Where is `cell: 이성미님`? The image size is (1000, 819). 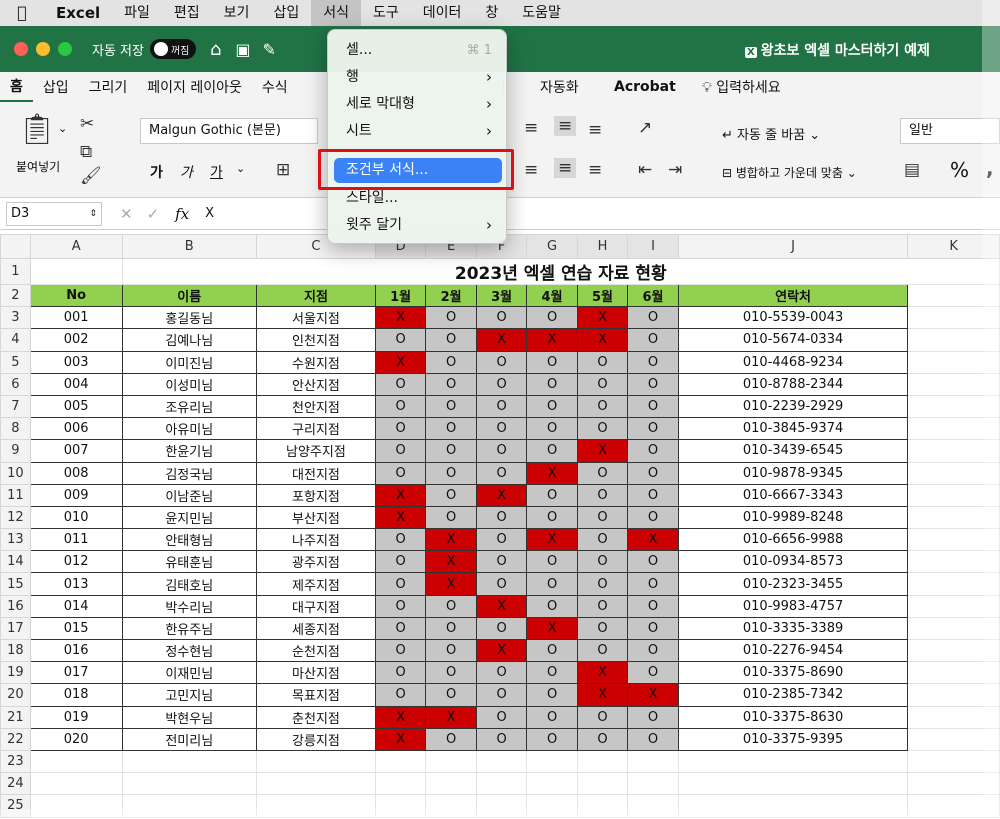 cell: 이성미님 is located at coordinates (189, 384).